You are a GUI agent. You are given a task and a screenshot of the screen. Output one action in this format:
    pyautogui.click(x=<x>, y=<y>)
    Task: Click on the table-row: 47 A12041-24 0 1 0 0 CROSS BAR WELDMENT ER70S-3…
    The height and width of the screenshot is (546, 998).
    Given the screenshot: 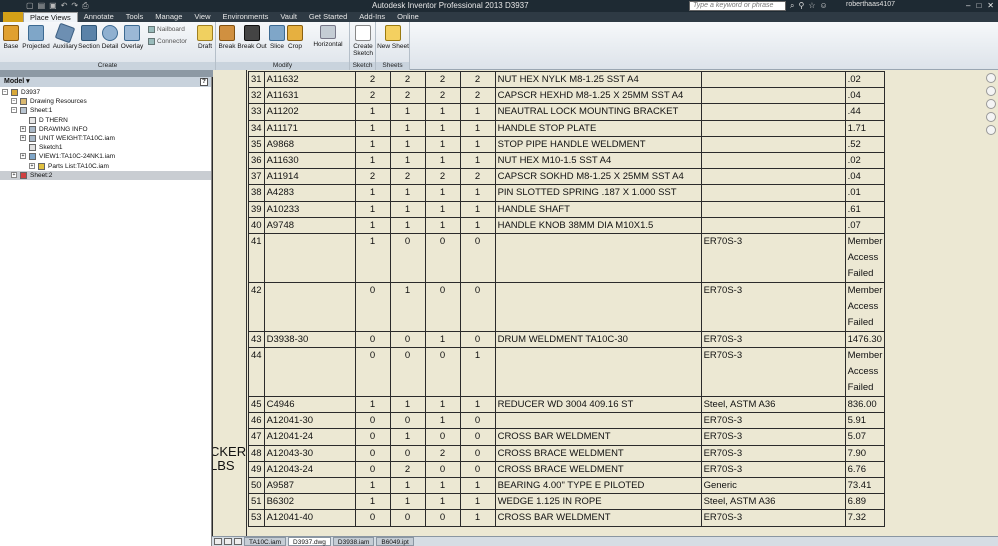 What is the action you would take?
    pyautogui.click(x=567, y=437)
    